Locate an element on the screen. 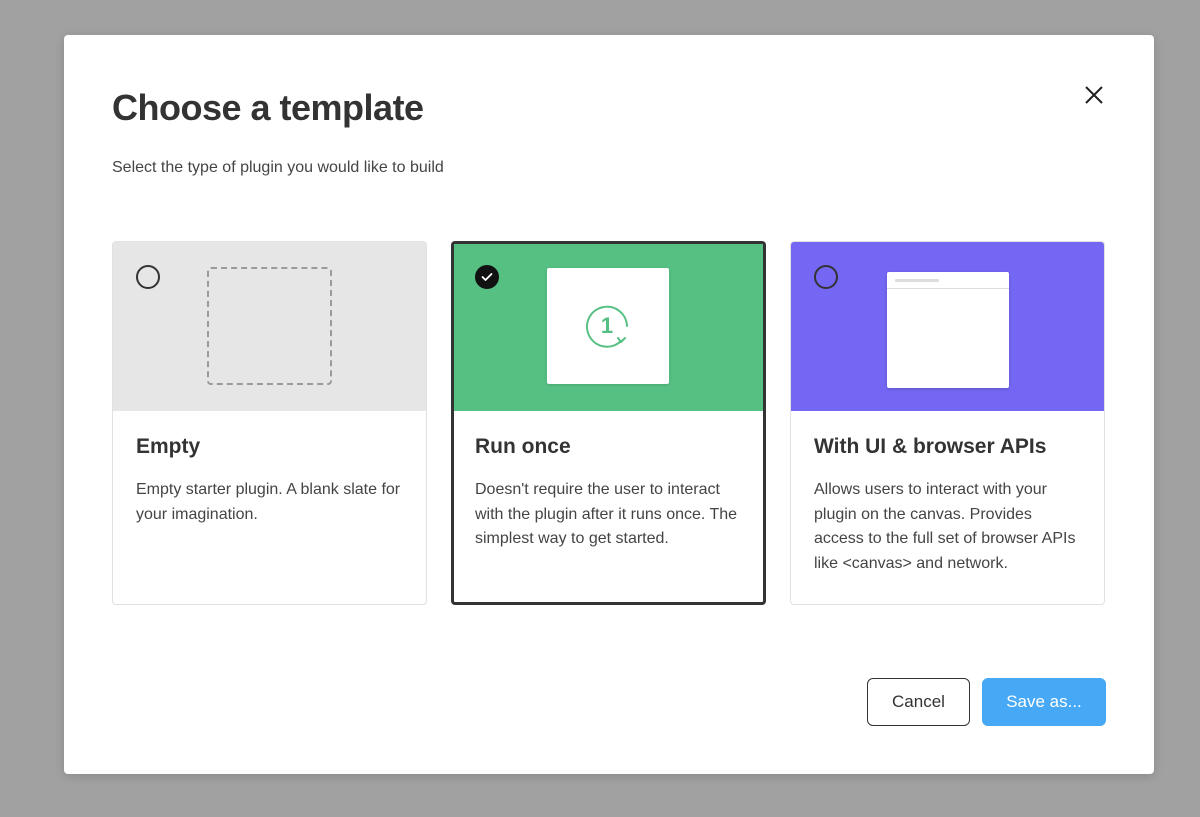  run-once-icon: 1 is located at coordinates (607, 326).